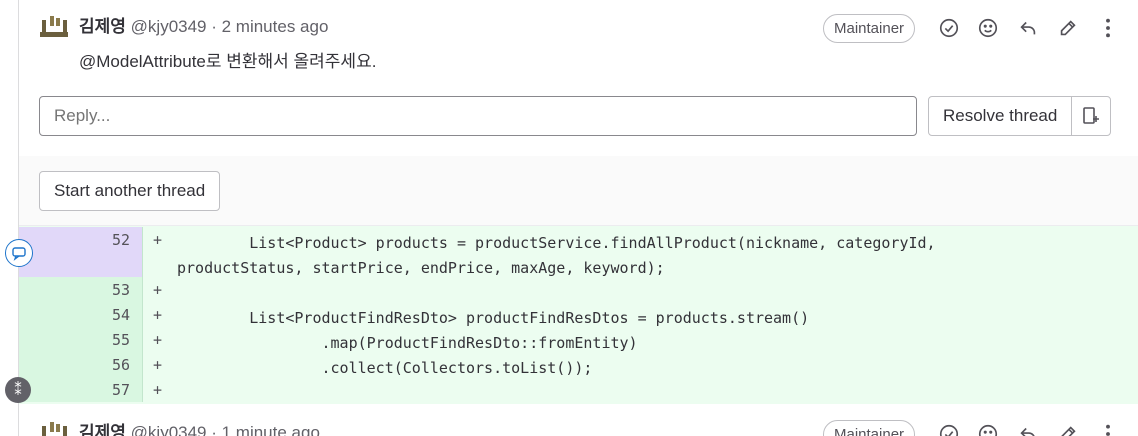 The width and height of the screenshot is (1138, 436). I want to click on line-number-gutter: 53, so click(81, 289).